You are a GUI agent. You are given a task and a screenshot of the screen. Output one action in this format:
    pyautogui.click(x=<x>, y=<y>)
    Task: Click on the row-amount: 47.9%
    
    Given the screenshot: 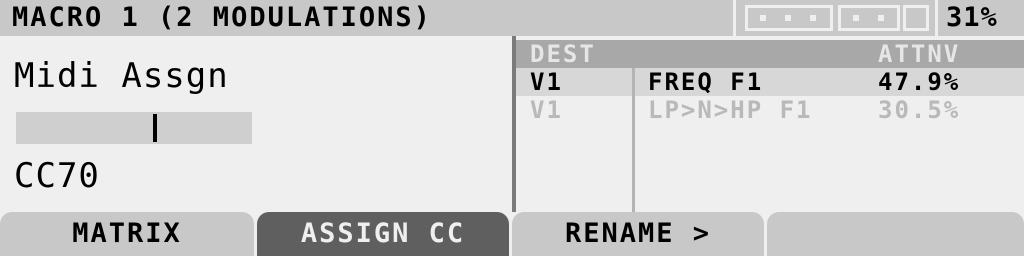 What is the action you would take?
    pyautogui.click(x=919, y=82)
    